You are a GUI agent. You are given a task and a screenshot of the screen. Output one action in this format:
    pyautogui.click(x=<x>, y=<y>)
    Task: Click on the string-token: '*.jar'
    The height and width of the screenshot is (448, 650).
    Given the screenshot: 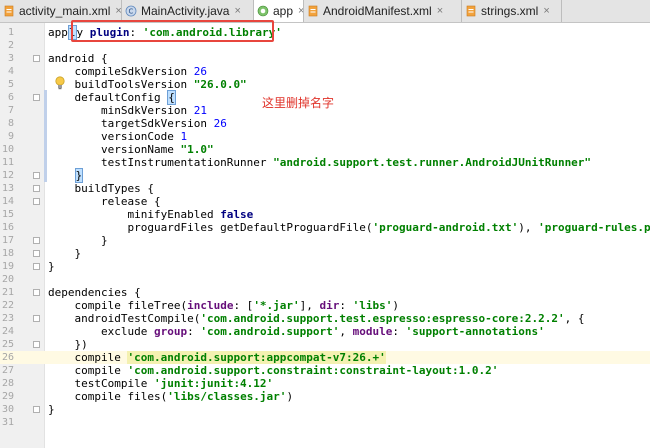 What is the action you would take?
    pyautogui.click(x=276, y=305)
    